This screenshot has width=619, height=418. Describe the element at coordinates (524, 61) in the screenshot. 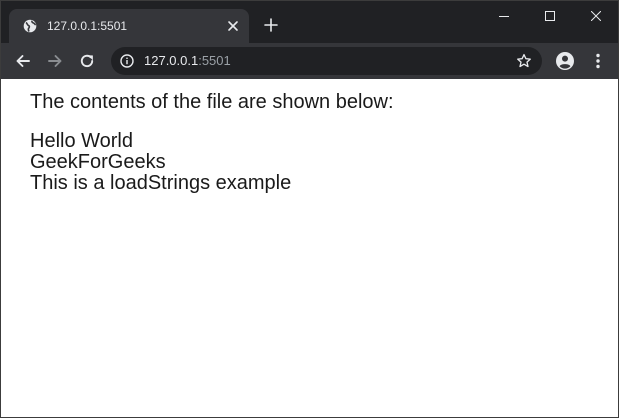

I see `bookmark-star-icon` at that location.